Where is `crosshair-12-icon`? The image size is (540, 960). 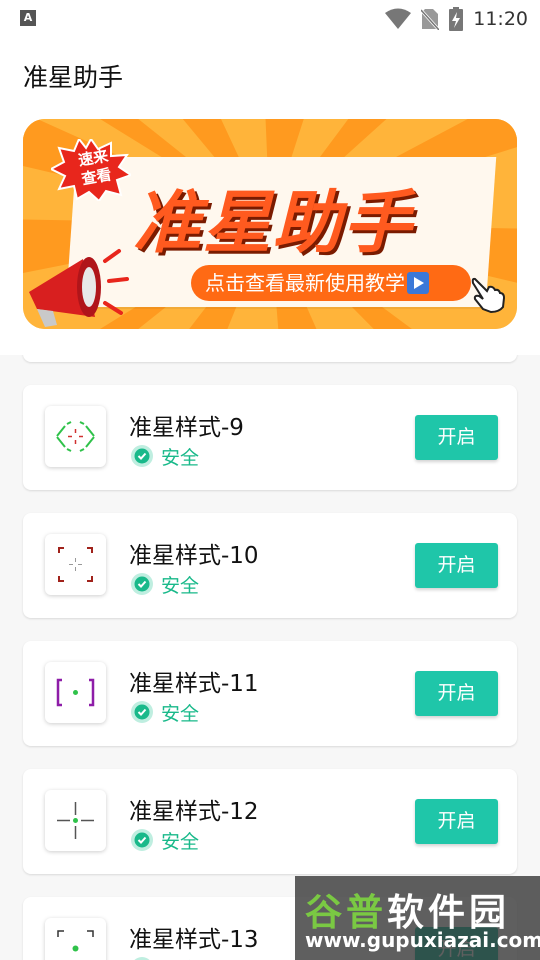
crosshair-12-icon is located at coordinates (75, 820).